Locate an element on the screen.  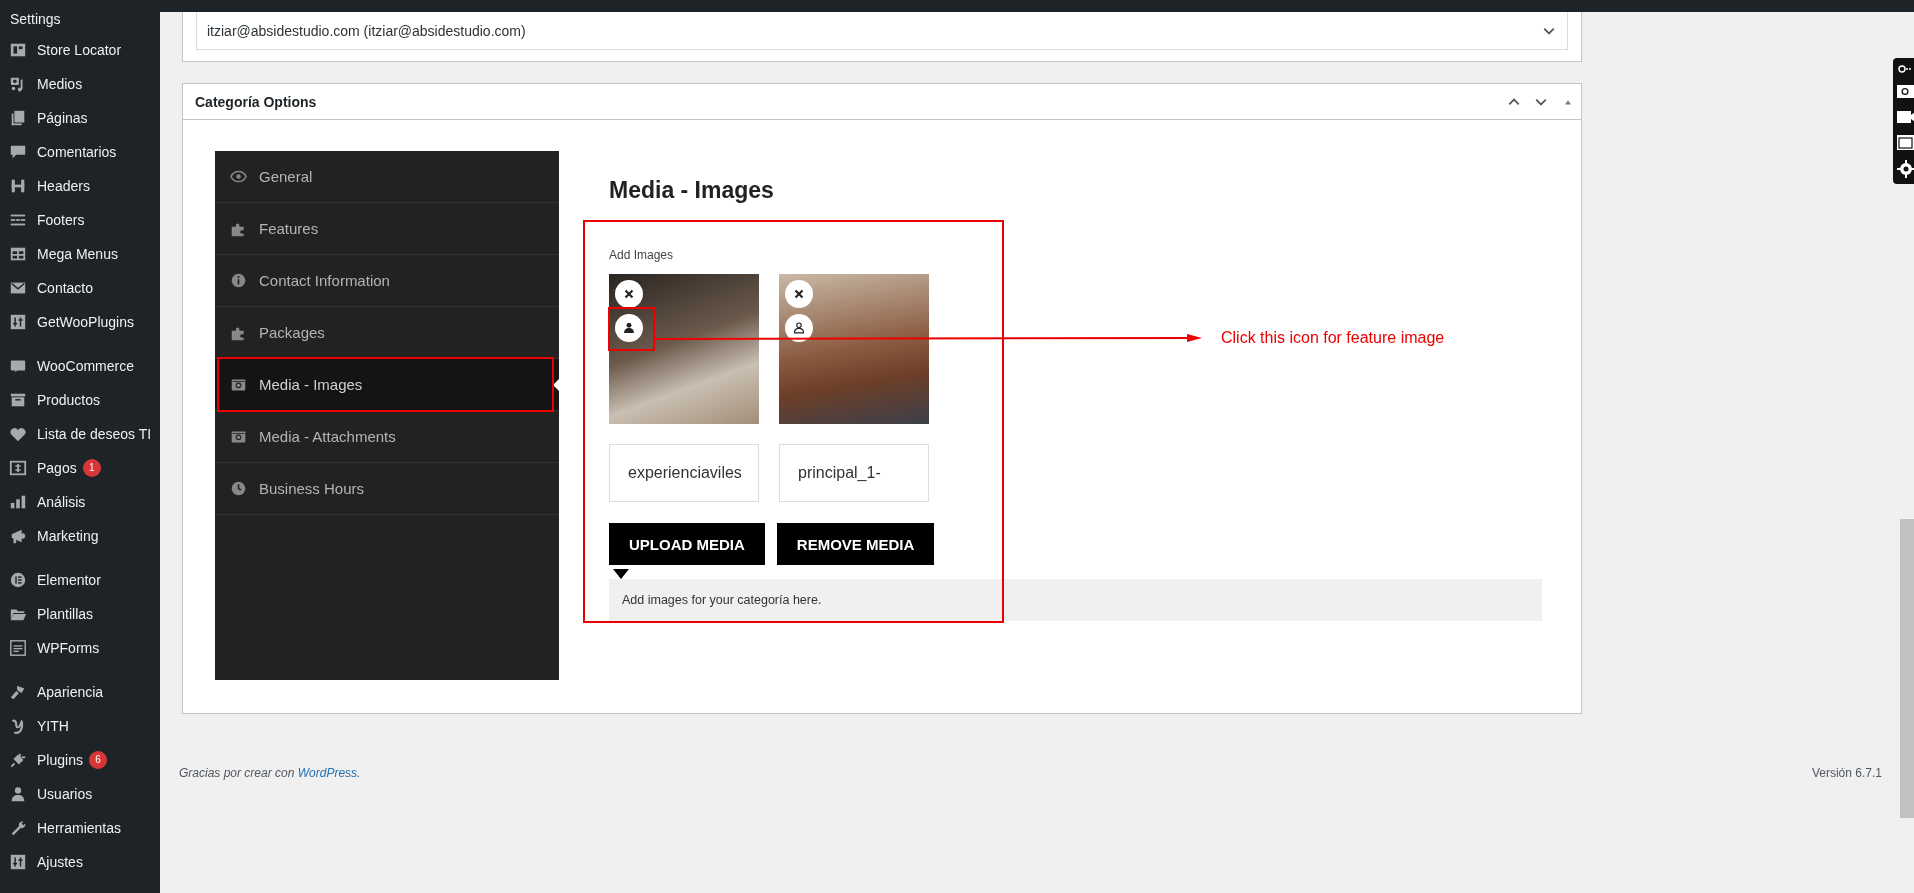
info-icon is located at coordinates (238, 280).